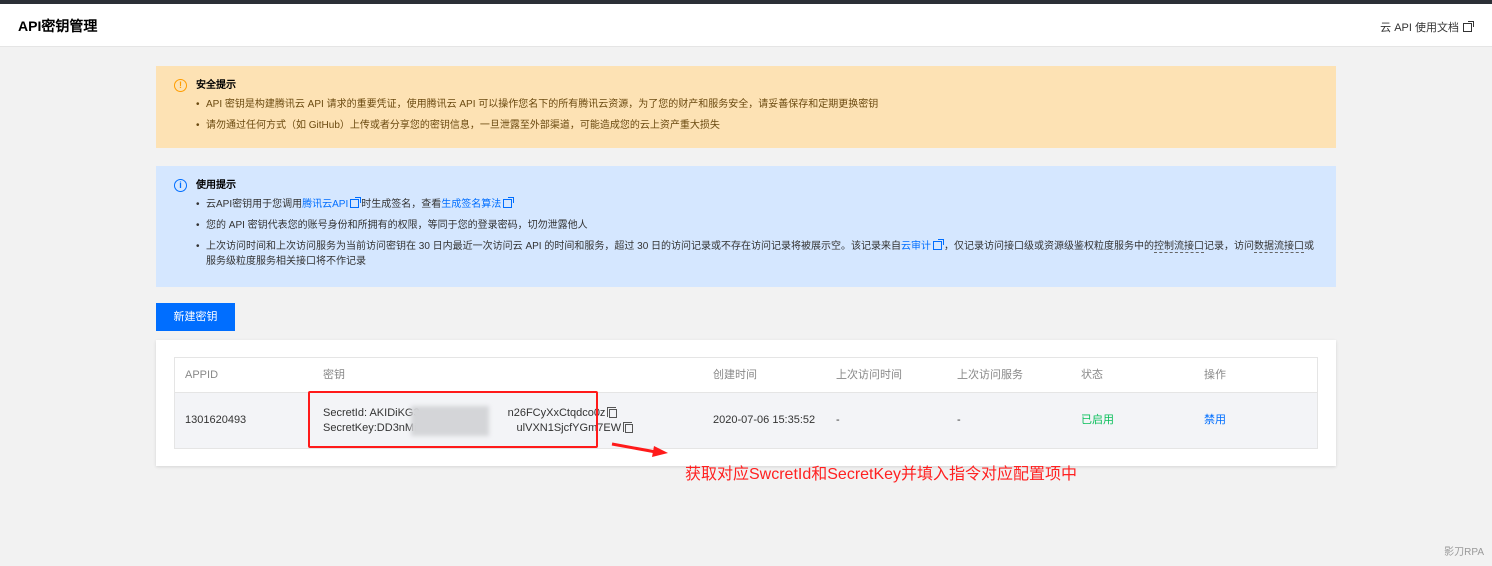 This screenshot has height=566, width=1492. I want to click on annotation-text: 获取对应SwcretId和SecretKey并填入指令对应配置项中, so click(881, 474).